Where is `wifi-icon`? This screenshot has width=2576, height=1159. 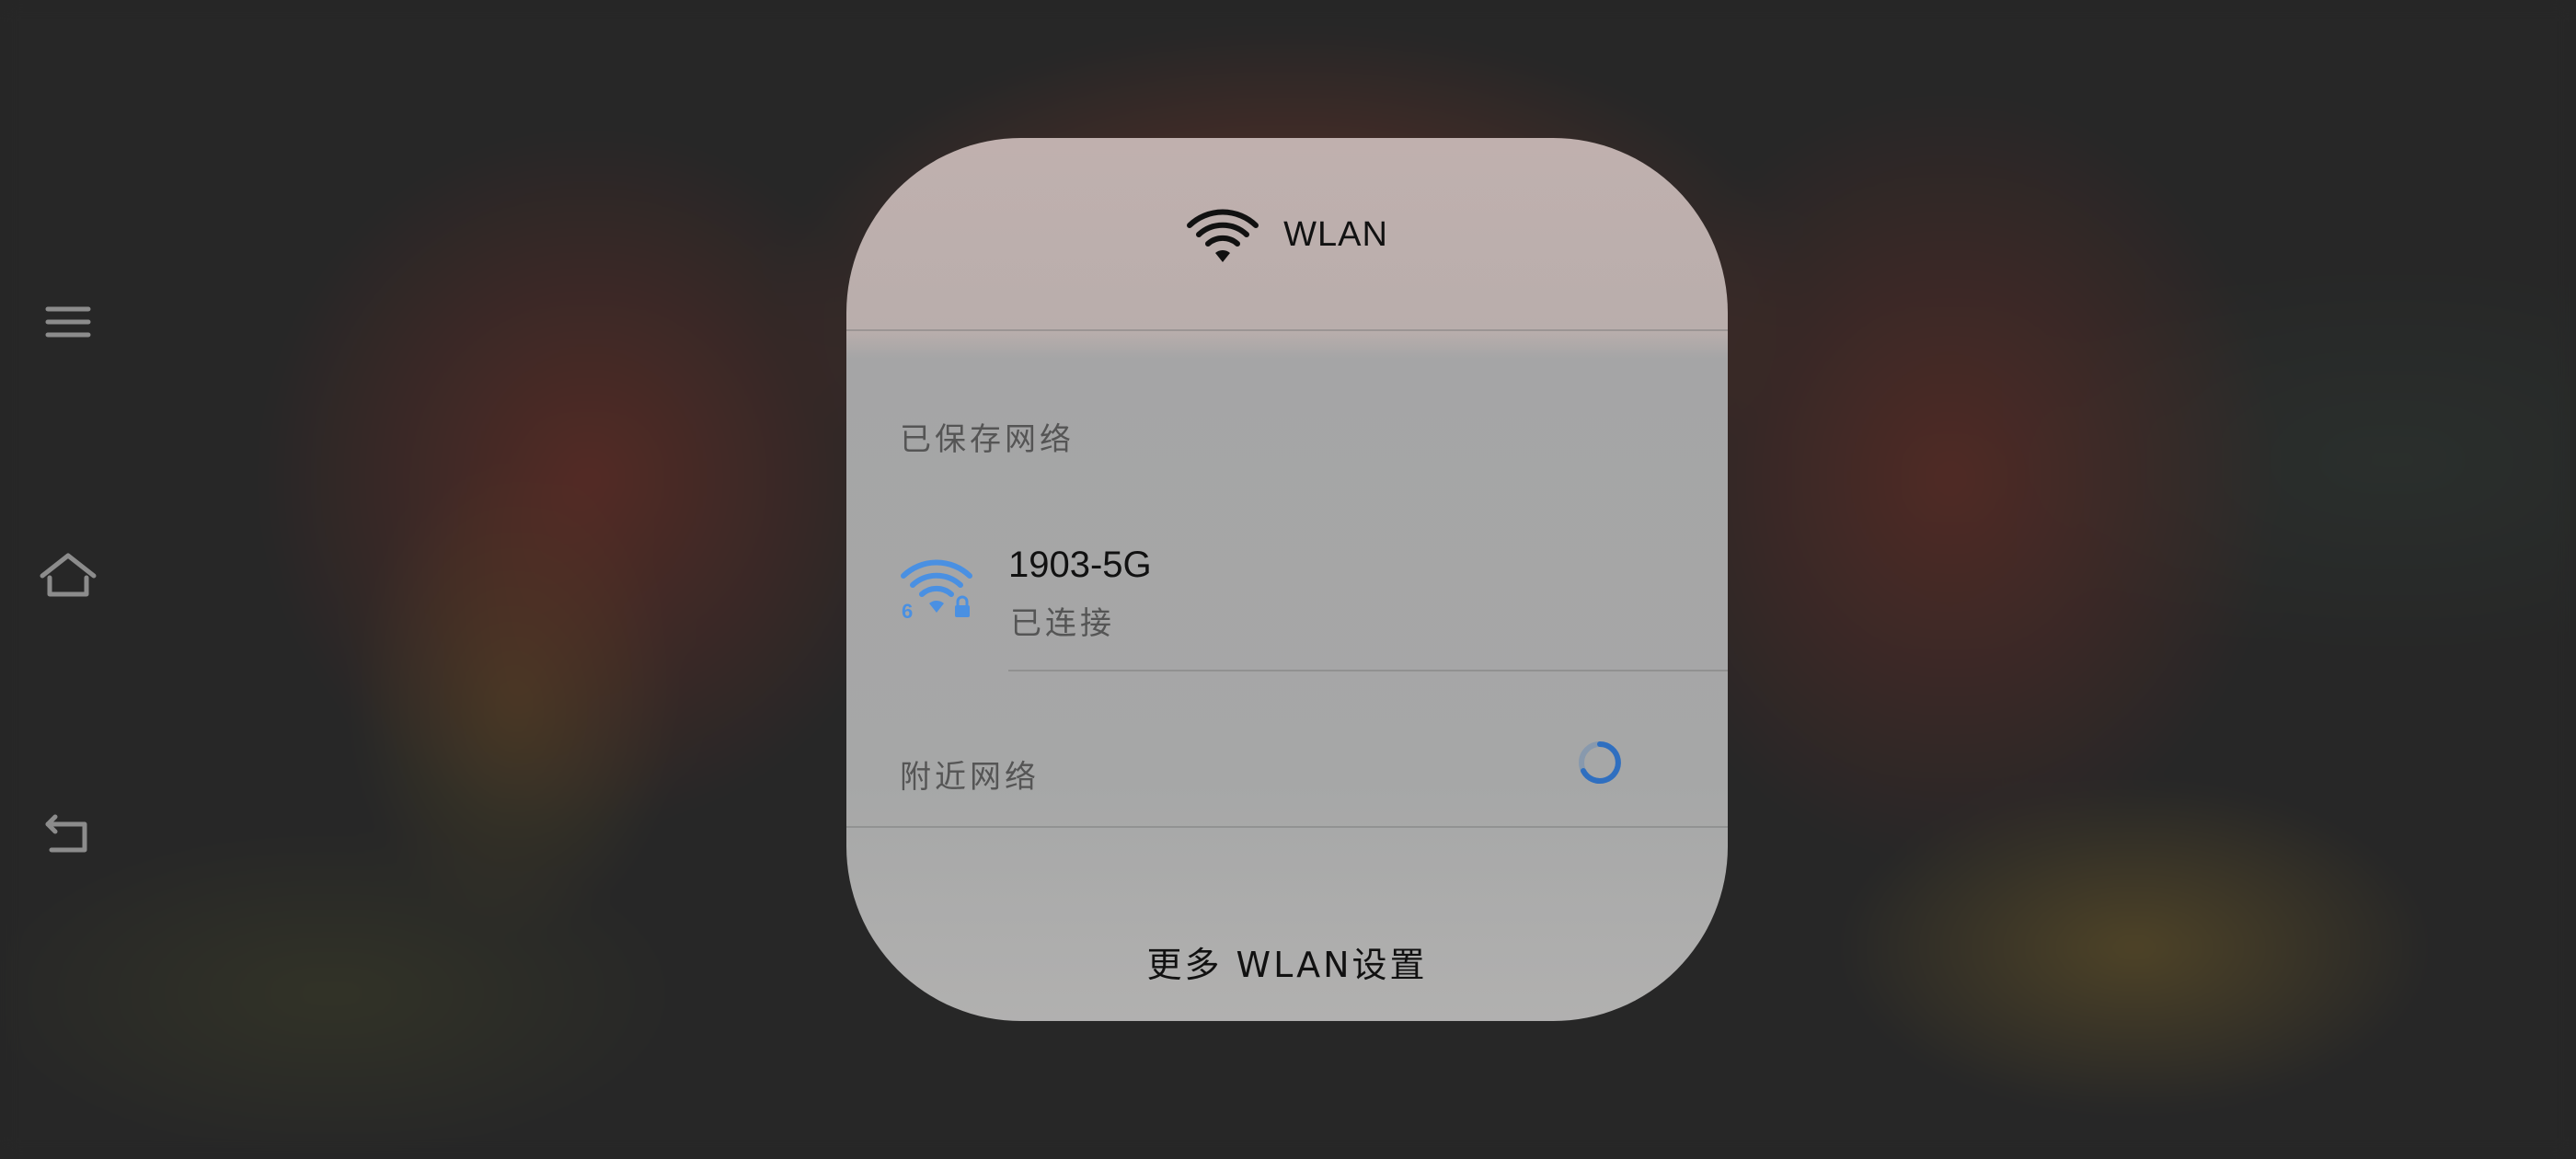 wifi-icon is located at coordinates (1222, 234).